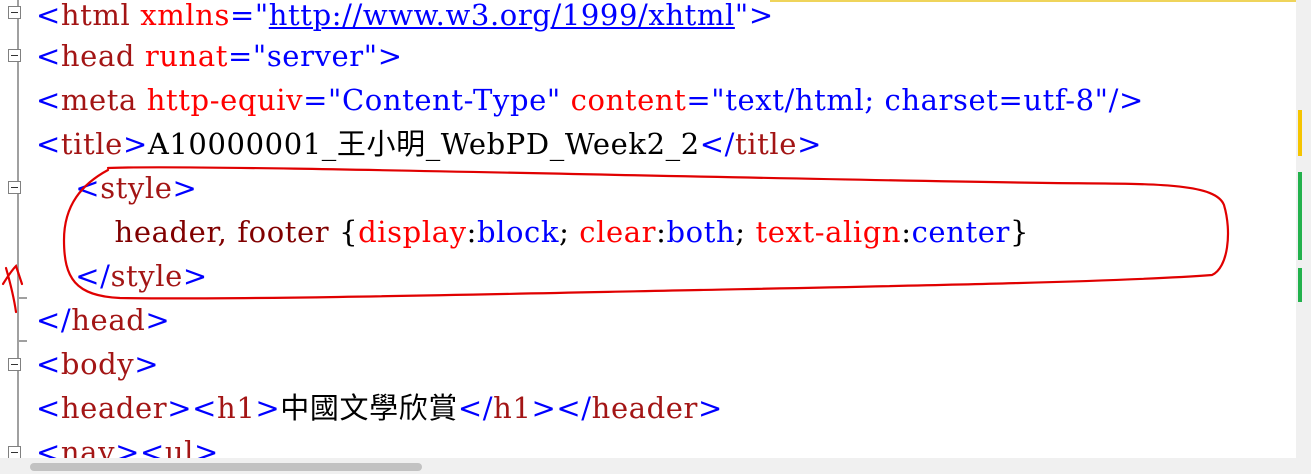 This screenshot has height=474, width=1311. I want to click on code-line-head: <head runat="server">, so click(219, 56).